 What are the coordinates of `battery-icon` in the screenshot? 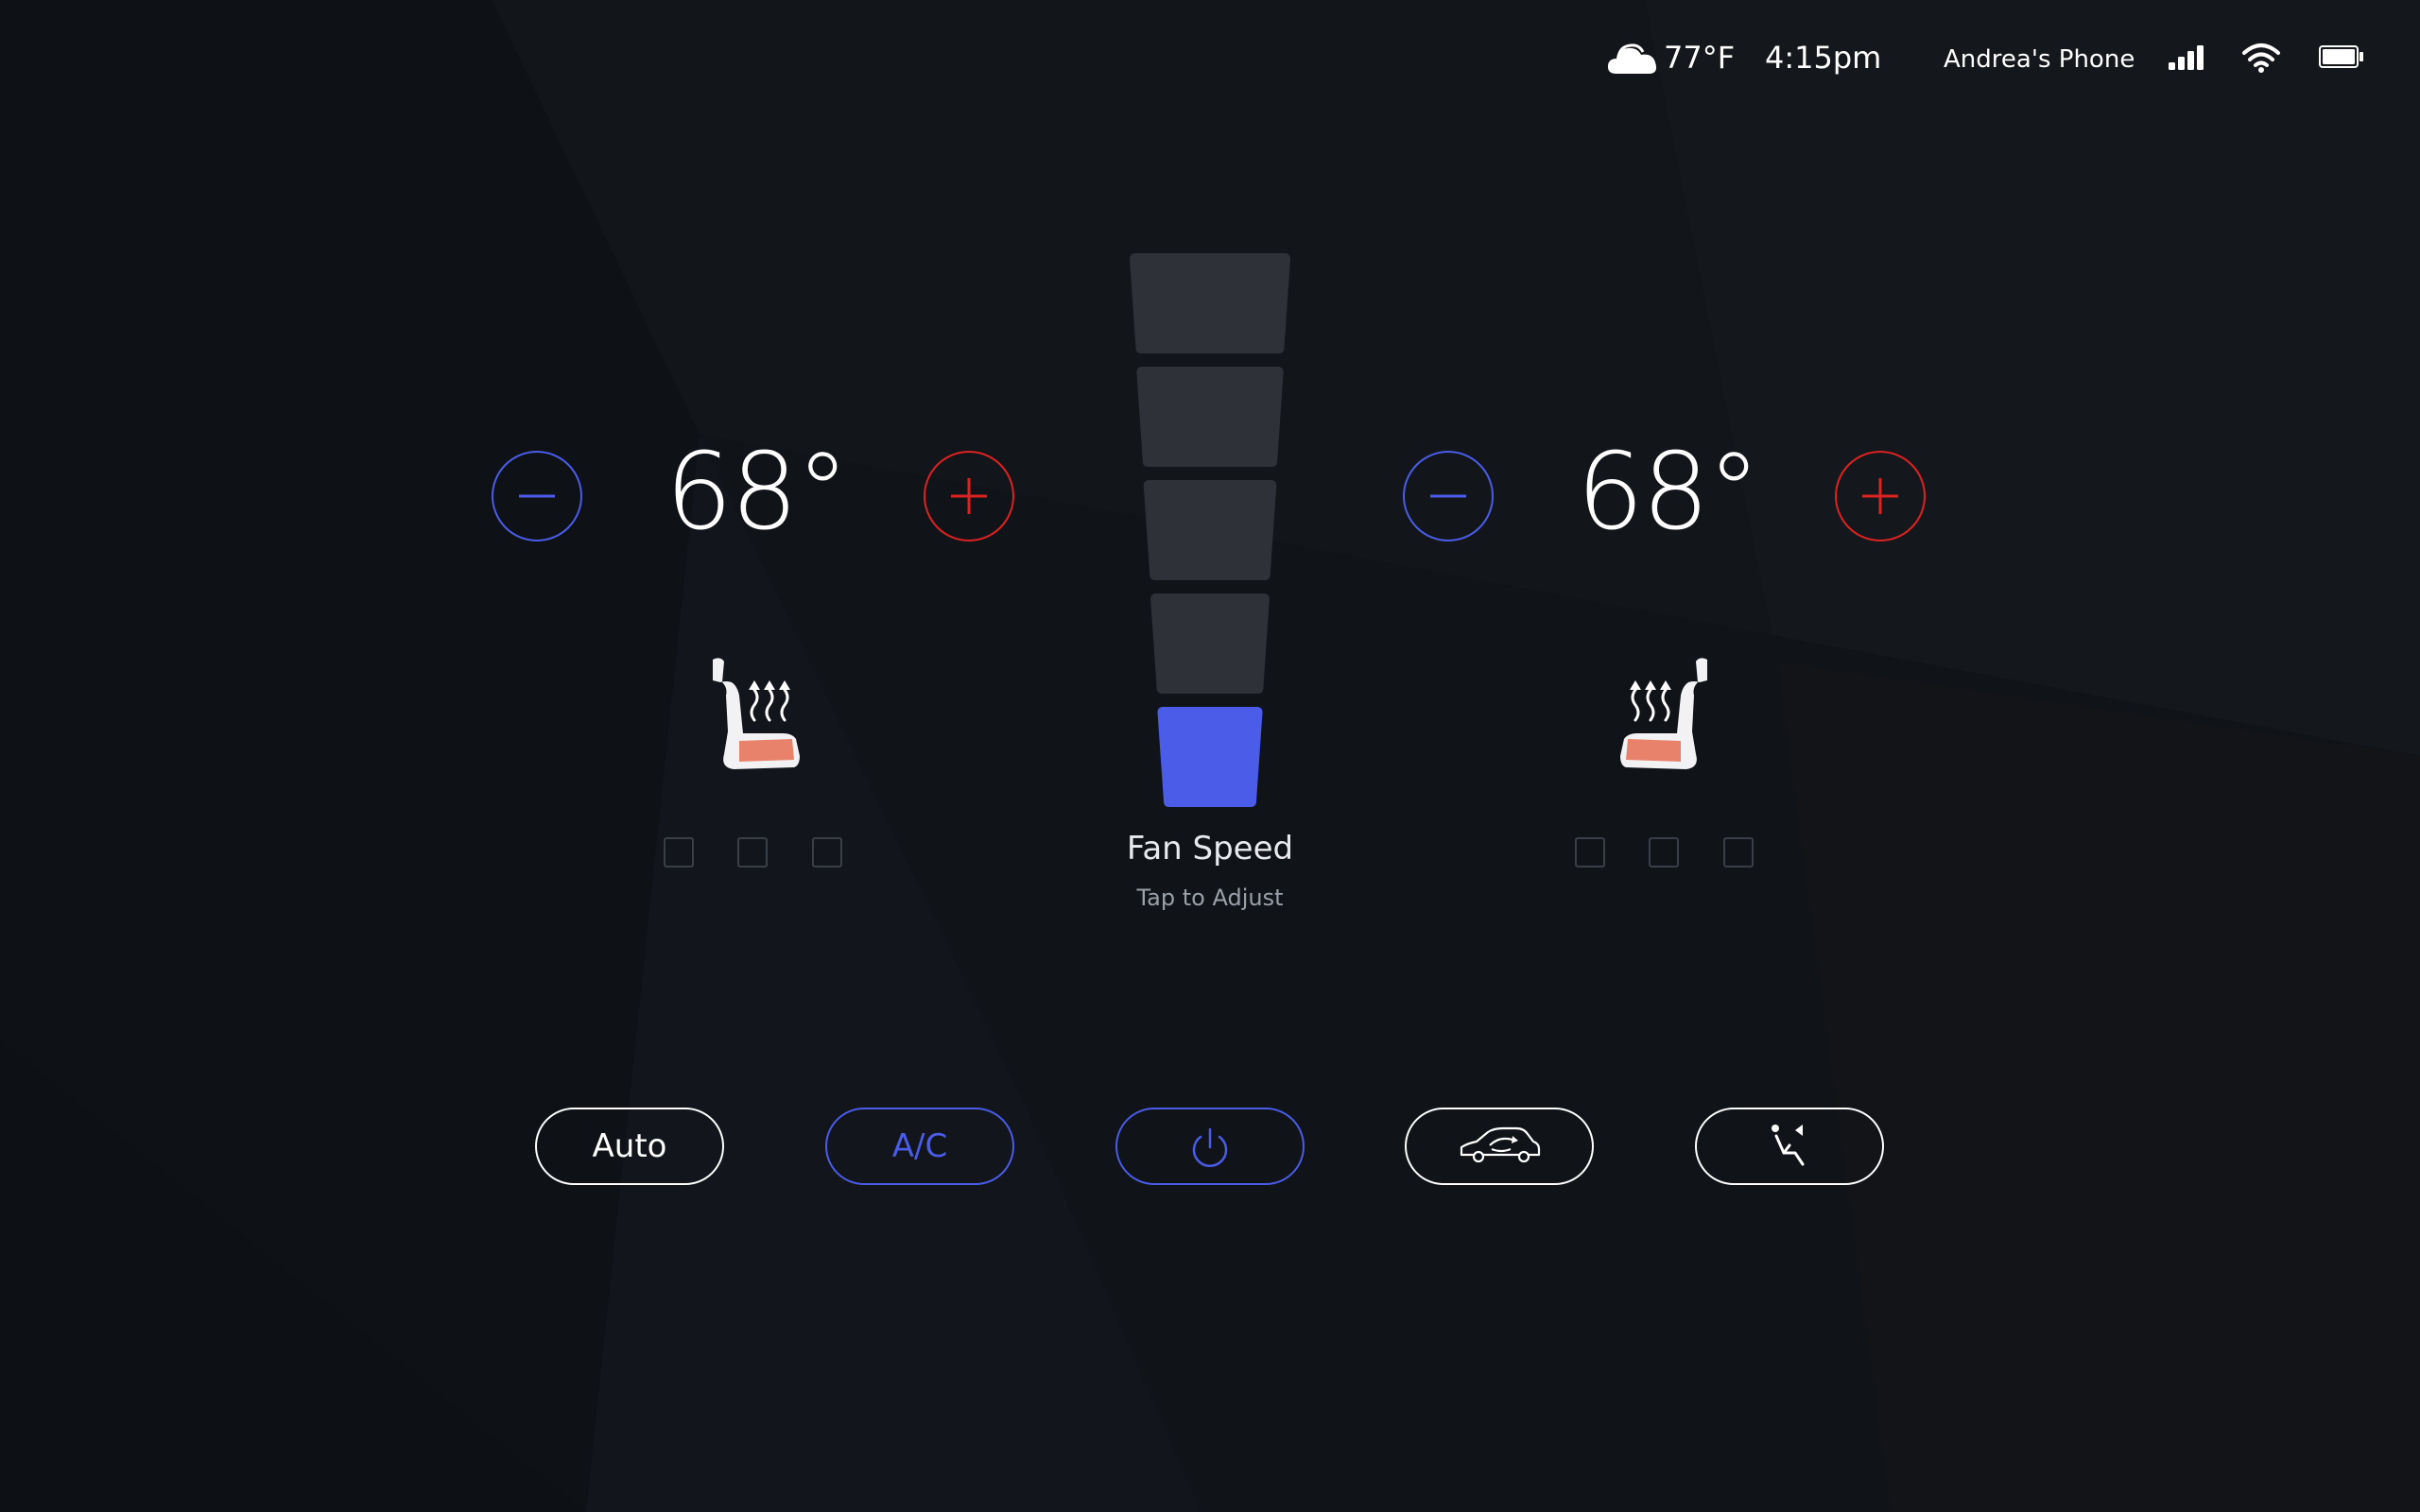 It's located at (2341, 56).